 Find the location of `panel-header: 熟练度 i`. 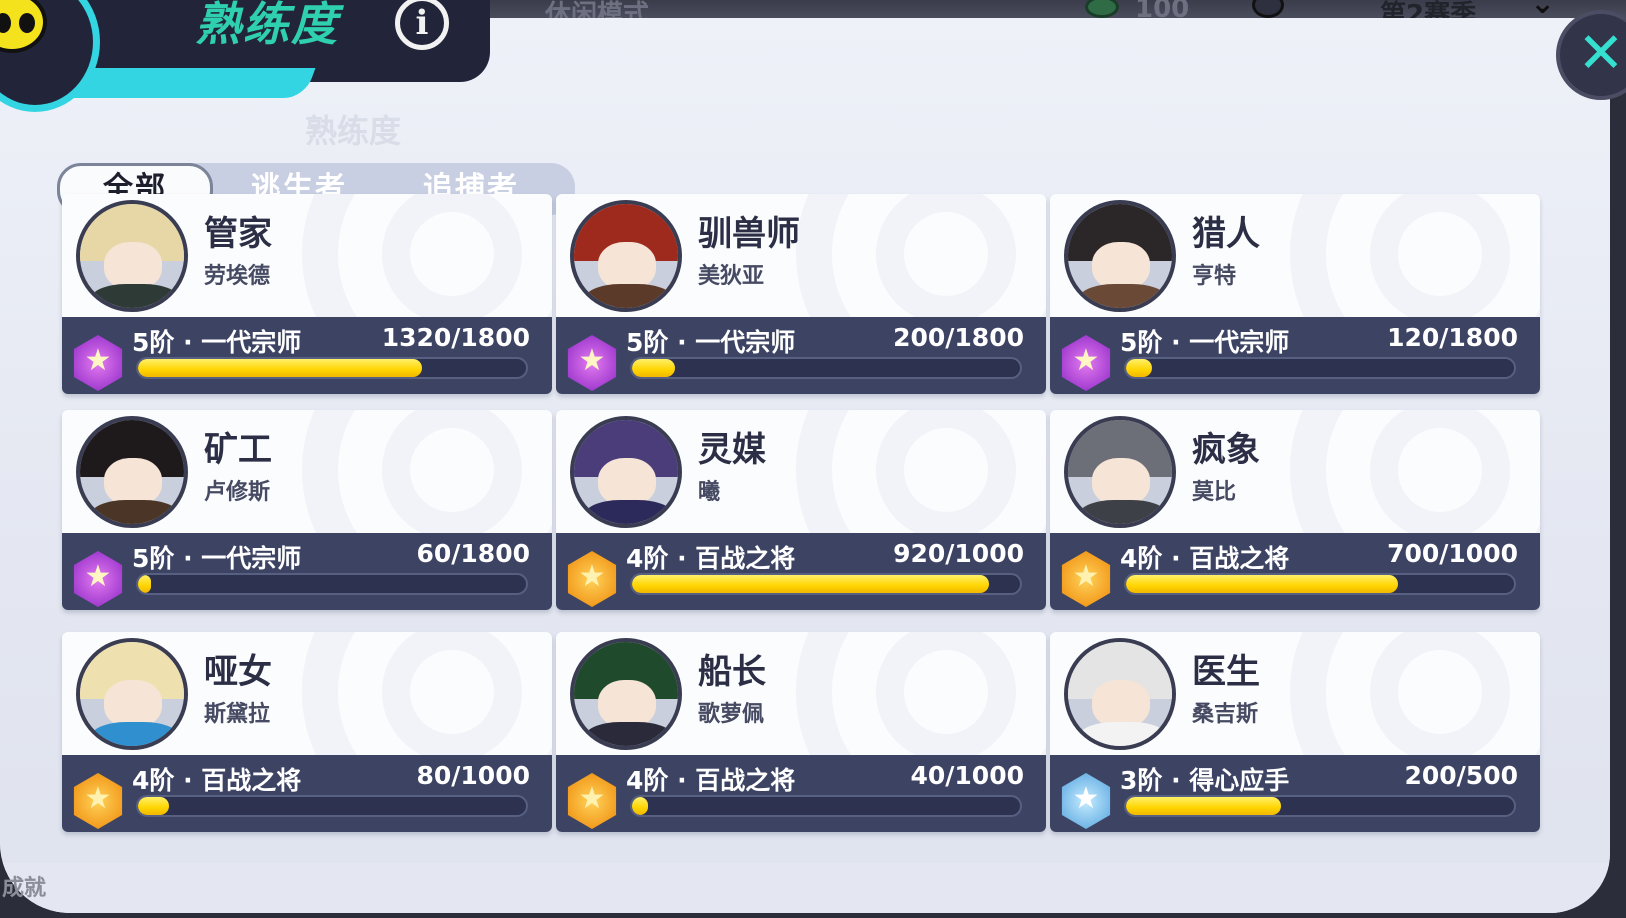

panel-header: 熟练度 i is located at coordinates (245, 59).